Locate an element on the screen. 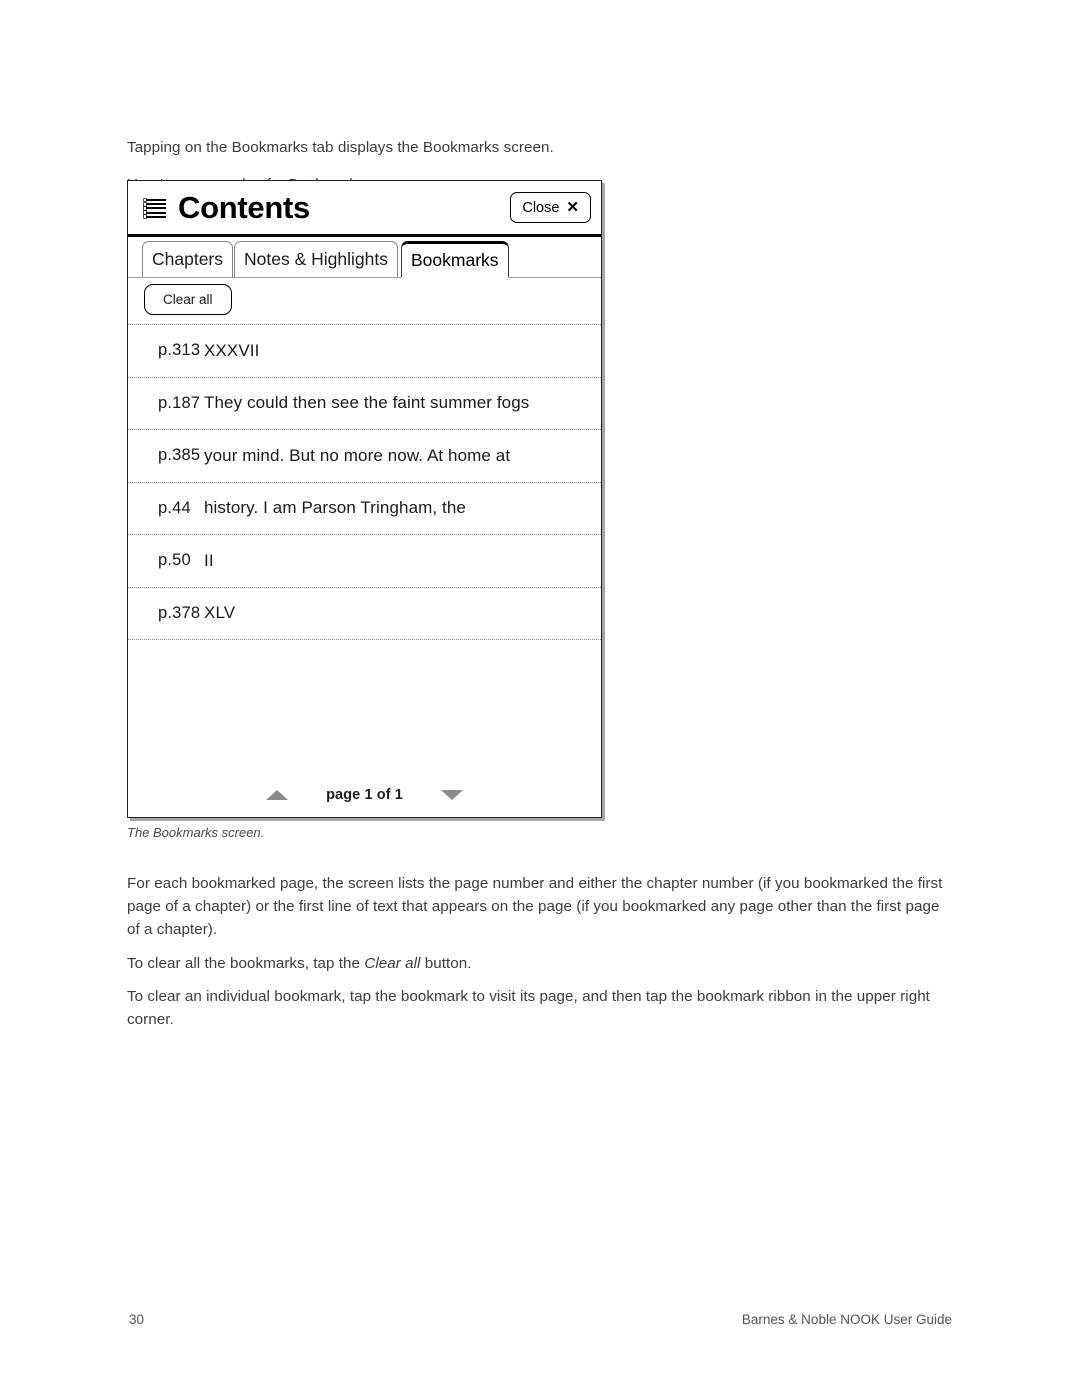  contents-header: Contents Close ✕ is located at coordinates (364, 209).